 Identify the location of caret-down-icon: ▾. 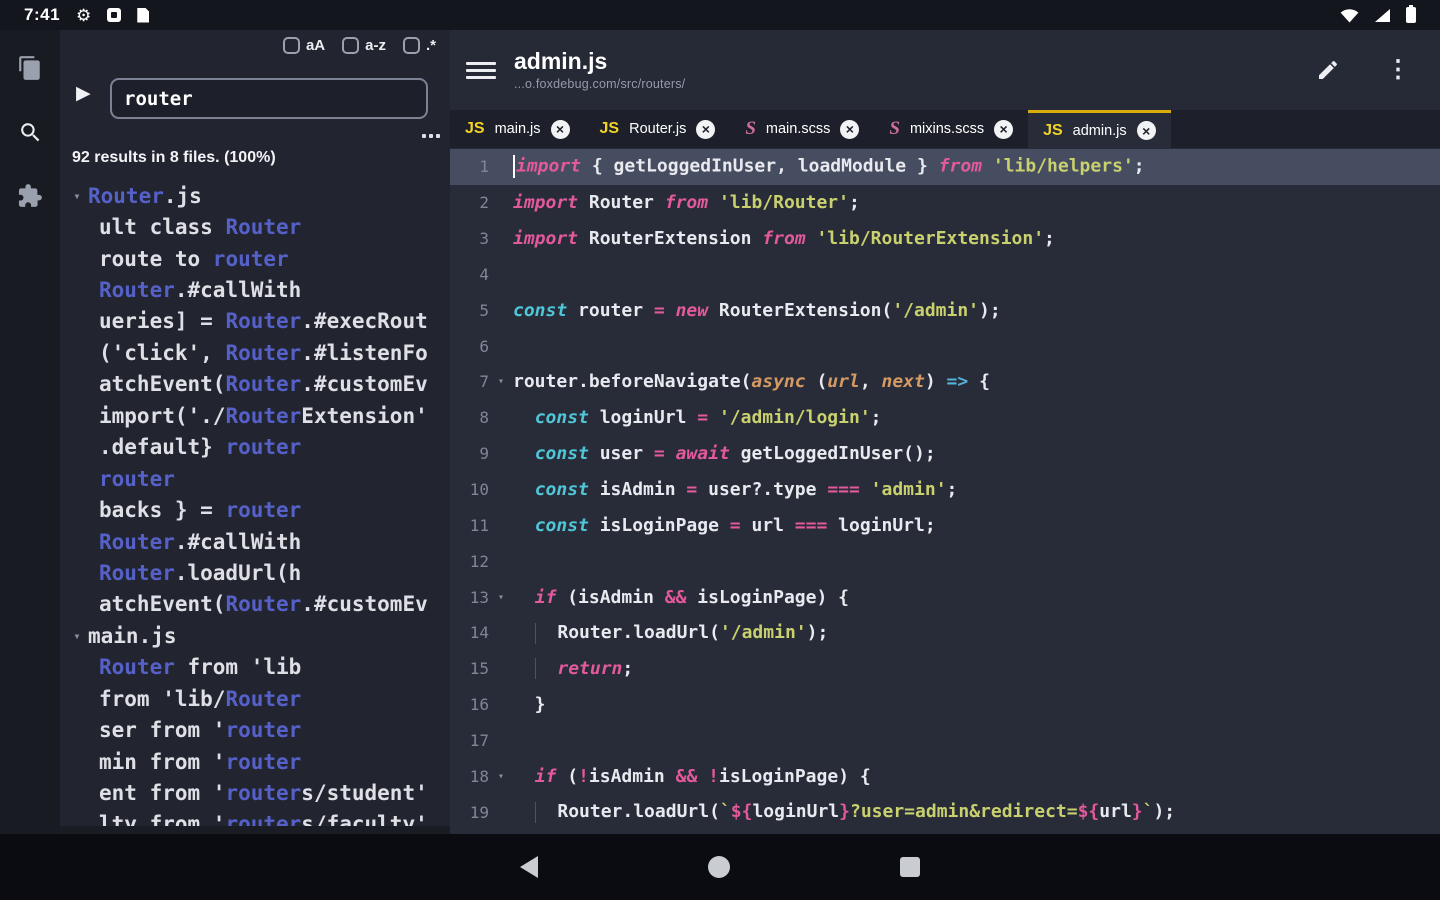
(77, 195).